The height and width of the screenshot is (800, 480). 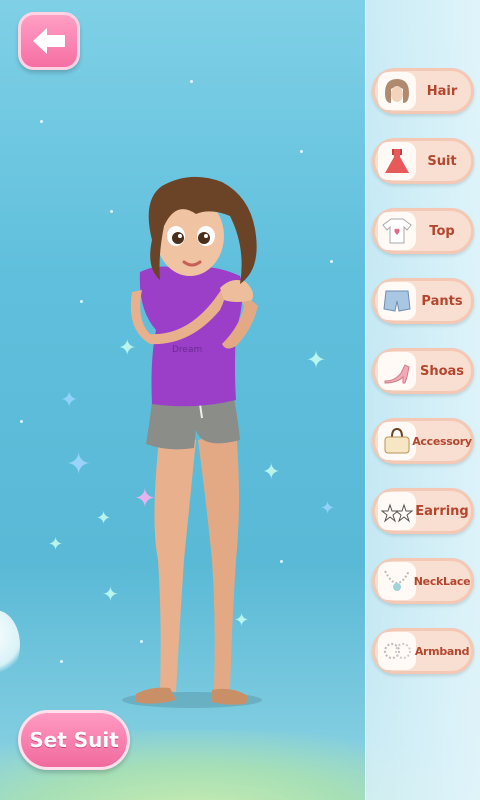 I want to click on set-suit-button: Set Suit, so click(x=74, y=740).